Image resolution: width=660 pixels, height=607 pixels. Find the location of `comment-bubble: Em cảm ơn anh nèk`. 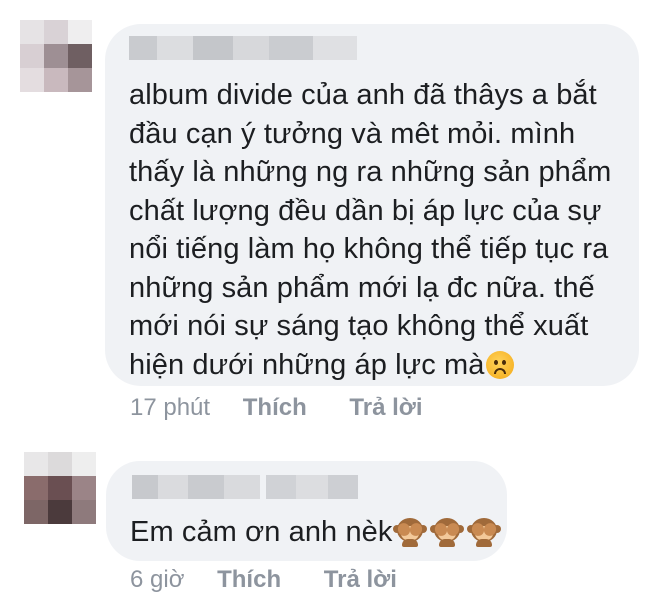

comment-bubble: Em cảm ơn anh nèk is located at coordinates (306, 511).